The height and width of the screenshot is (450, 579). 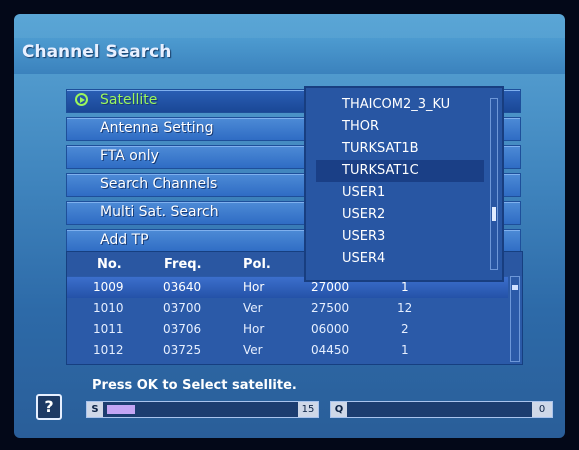 I want to click on cell-symbol-rate: 06000, so click(x=330, y=329).